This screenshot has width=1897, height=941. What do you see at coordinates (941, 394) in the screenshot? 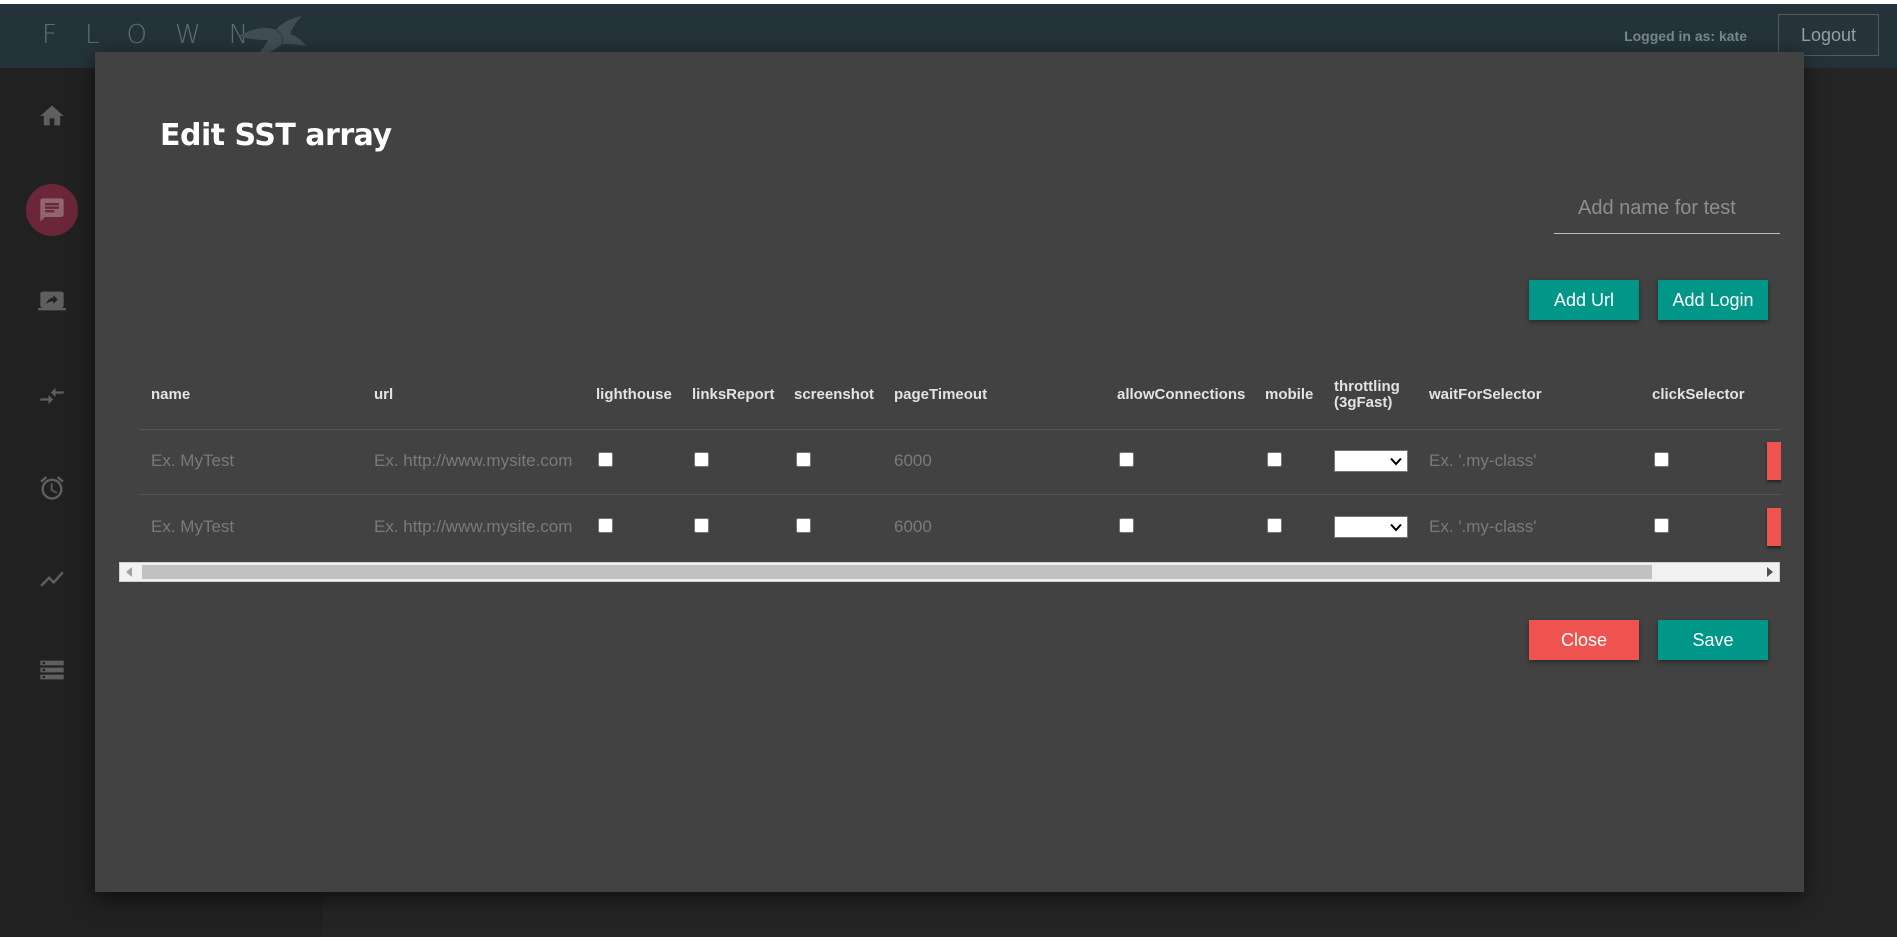
I see `column-header-pagetimeout: pageTimeout` at bounding box center [941, 394].